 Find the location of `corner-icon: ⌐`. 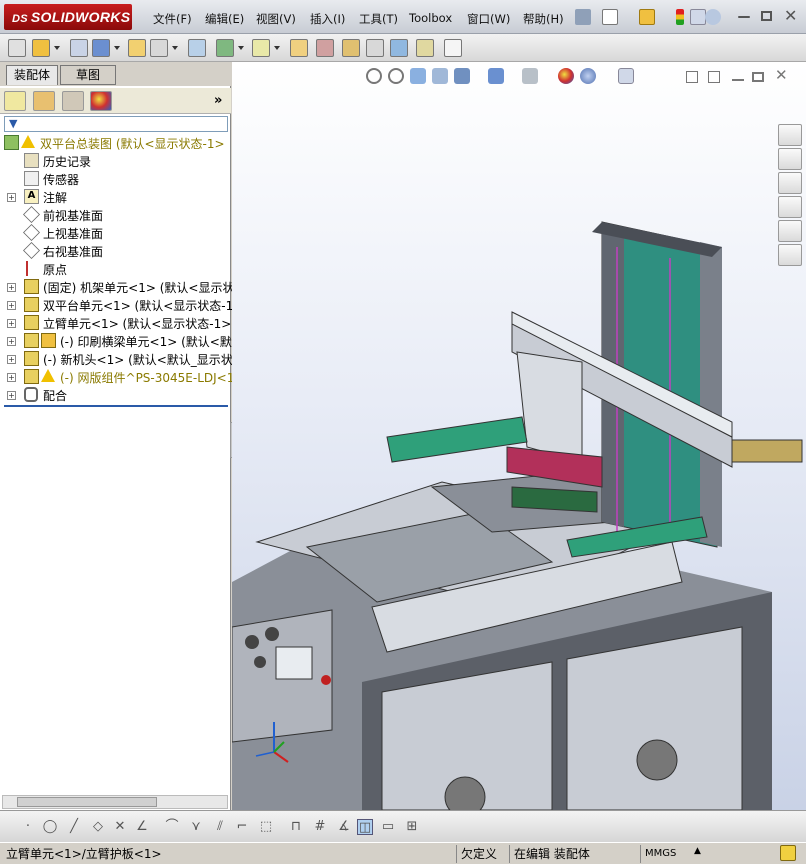

corner-icon: ⌐ is located at coordinates (242, 827).